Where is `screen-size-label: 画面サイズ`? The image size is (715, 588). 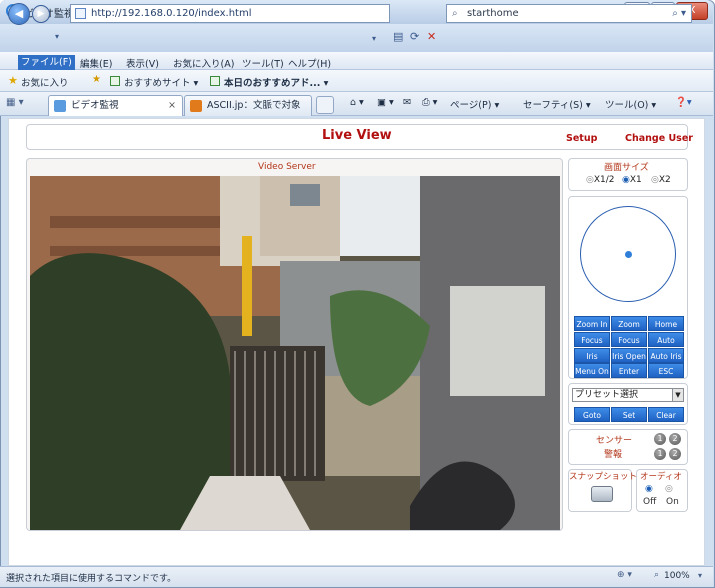 screen-size-label: 画面サイズ is located at coordinates (626, 168).